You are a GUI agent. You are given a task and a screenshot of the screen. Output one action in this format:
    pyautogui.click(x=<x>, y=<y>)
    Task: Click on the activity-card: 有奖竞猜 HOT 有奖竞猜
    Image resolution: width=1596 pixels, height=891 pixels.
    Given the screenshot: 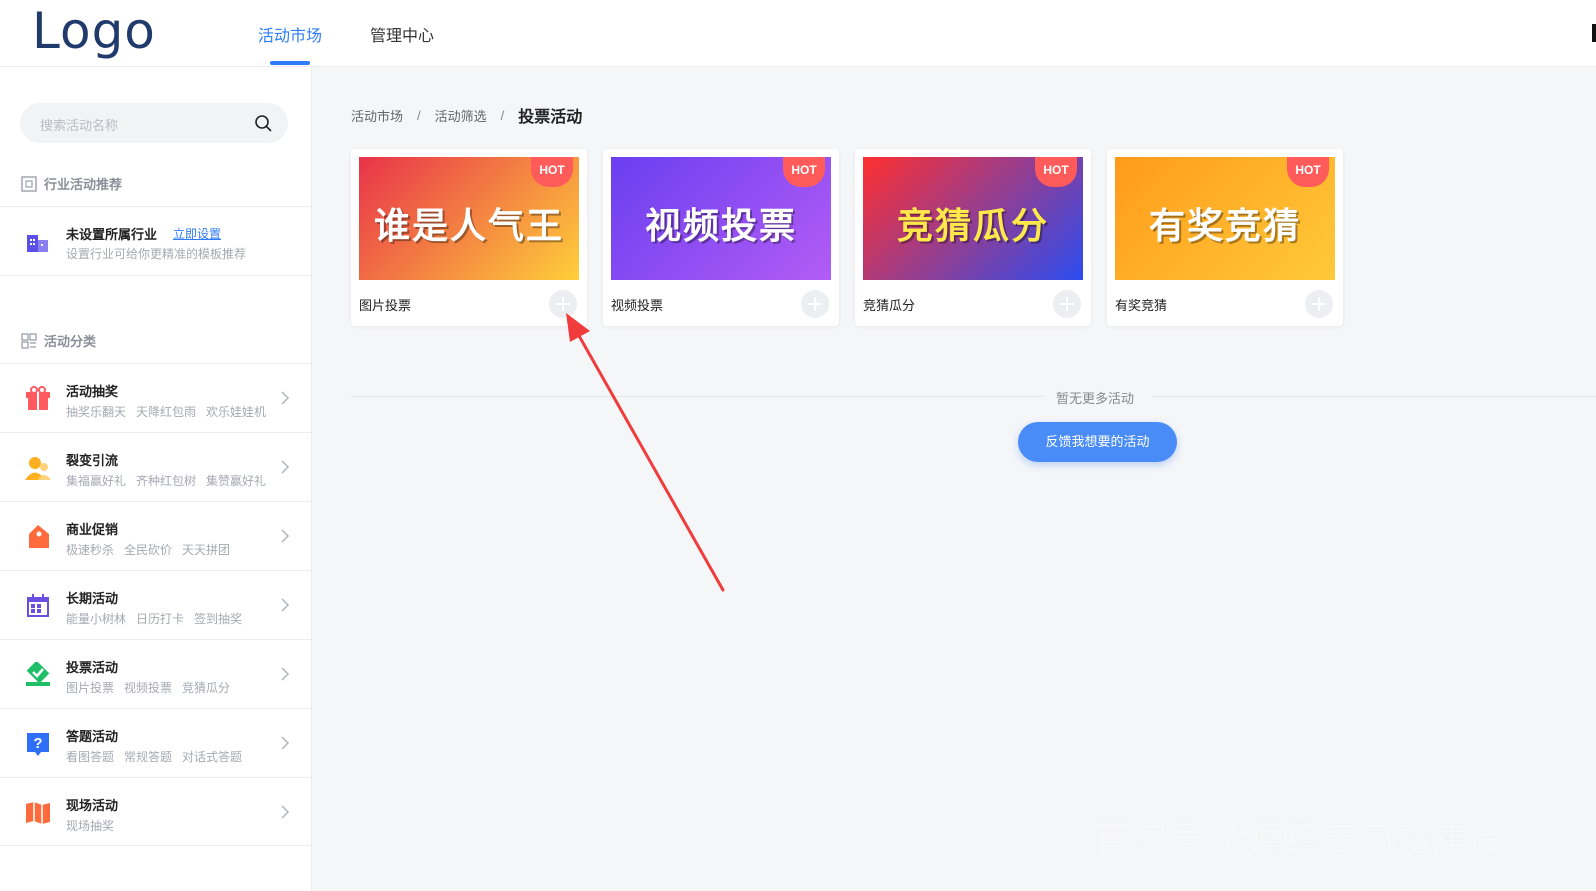 What is the action you would take?
    pyautogui.click(x=1225, y=237)
    